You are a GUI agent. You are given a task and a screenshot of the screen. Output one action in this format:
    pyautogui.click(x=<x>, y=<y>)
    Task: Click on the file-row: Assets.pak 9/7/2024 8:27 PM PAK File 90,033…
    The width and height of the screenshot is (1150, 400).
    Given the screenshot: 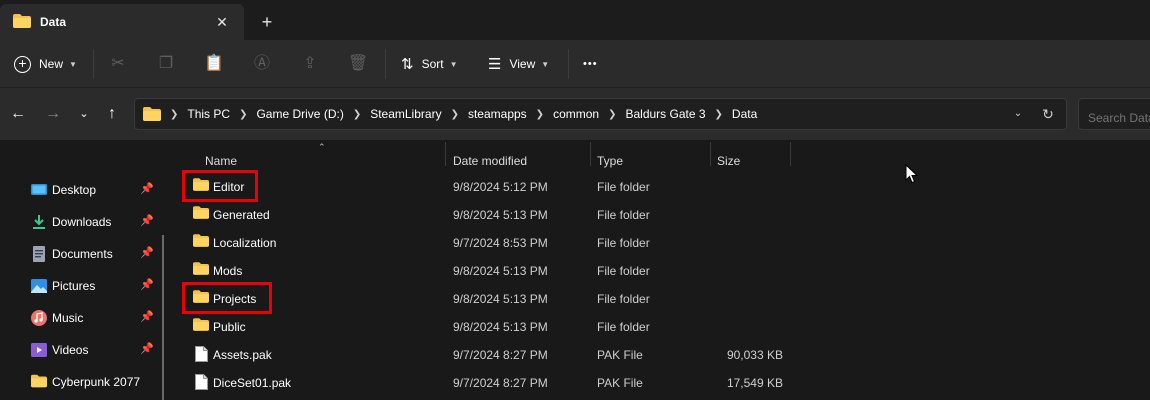 What is the action you would take?
    pyautogui.click(x=661, y=354)
    